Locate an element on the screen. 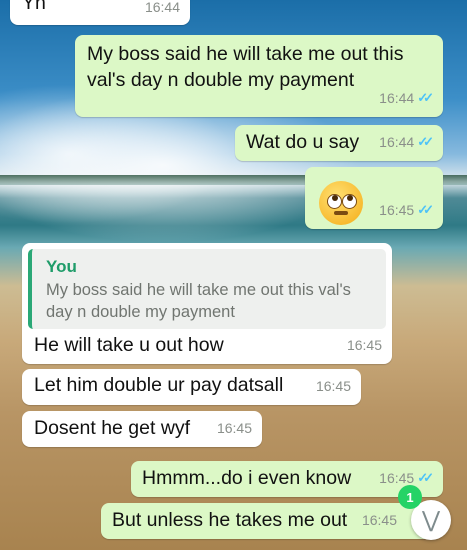  message-meta: 16:44 is located at coordinates (162, 10).